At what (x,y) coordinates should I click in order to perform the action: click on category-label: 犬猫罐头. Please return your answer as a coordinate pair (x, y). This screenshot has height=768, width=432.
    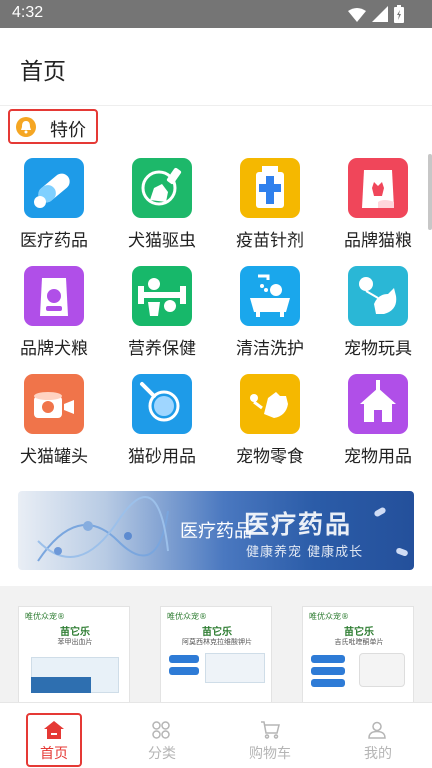
    Looking at the image, I should click on (54, 457).